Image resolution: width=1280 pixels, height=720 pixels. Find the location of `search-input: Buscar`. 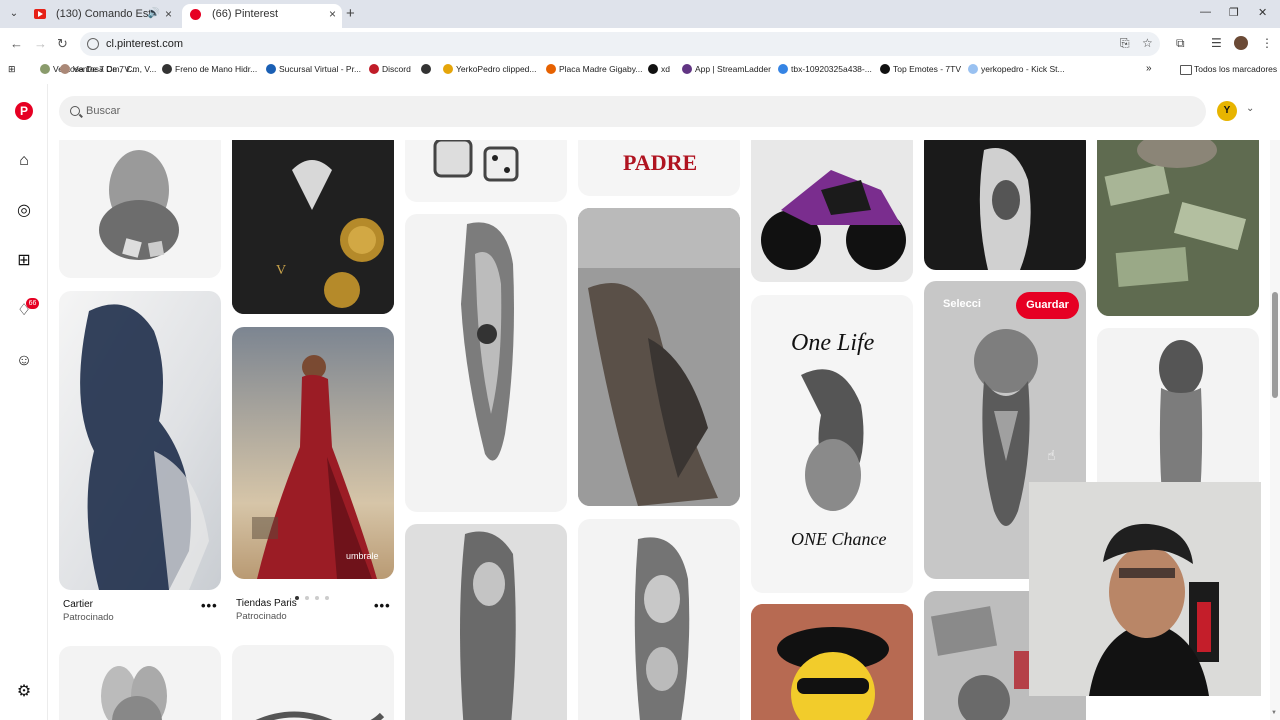

search-input: Buscar is located at coordinates (632, 111).